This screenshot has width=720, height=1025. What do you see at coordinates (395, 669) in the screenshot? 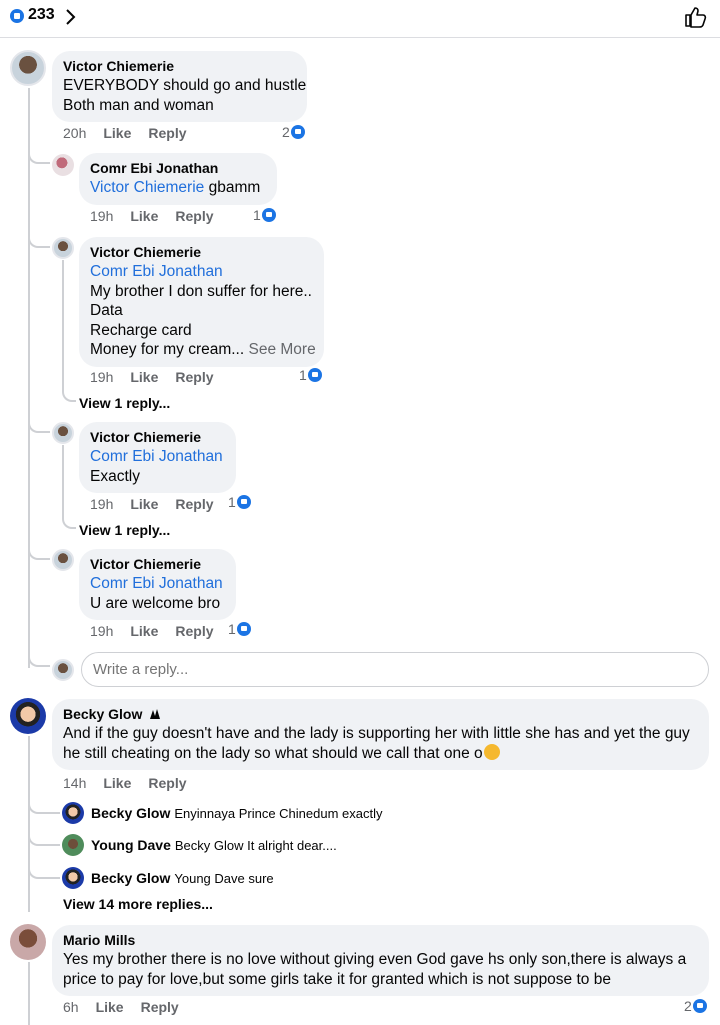
I see `reply-input` at bounding box center [395, 669].